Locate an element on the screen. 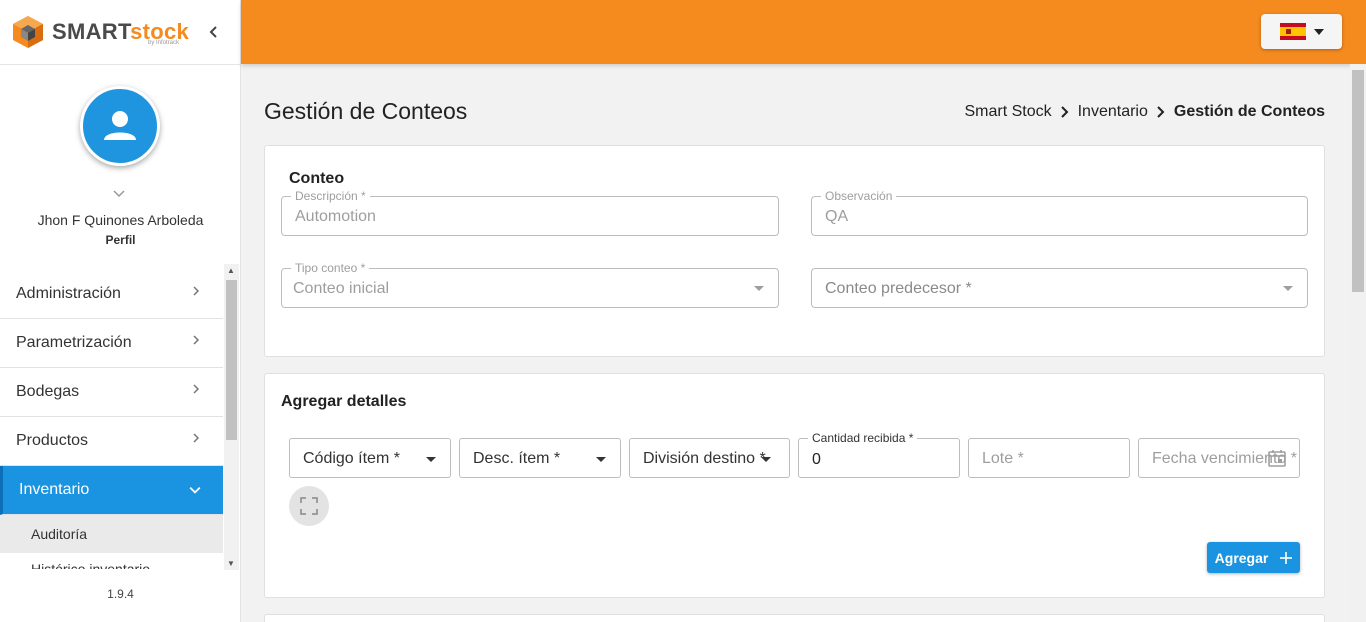 Image resolution: width=1366 pixels, height=622 pixels. sidebar-item-label: Administración is located at coordinates (68, 293).